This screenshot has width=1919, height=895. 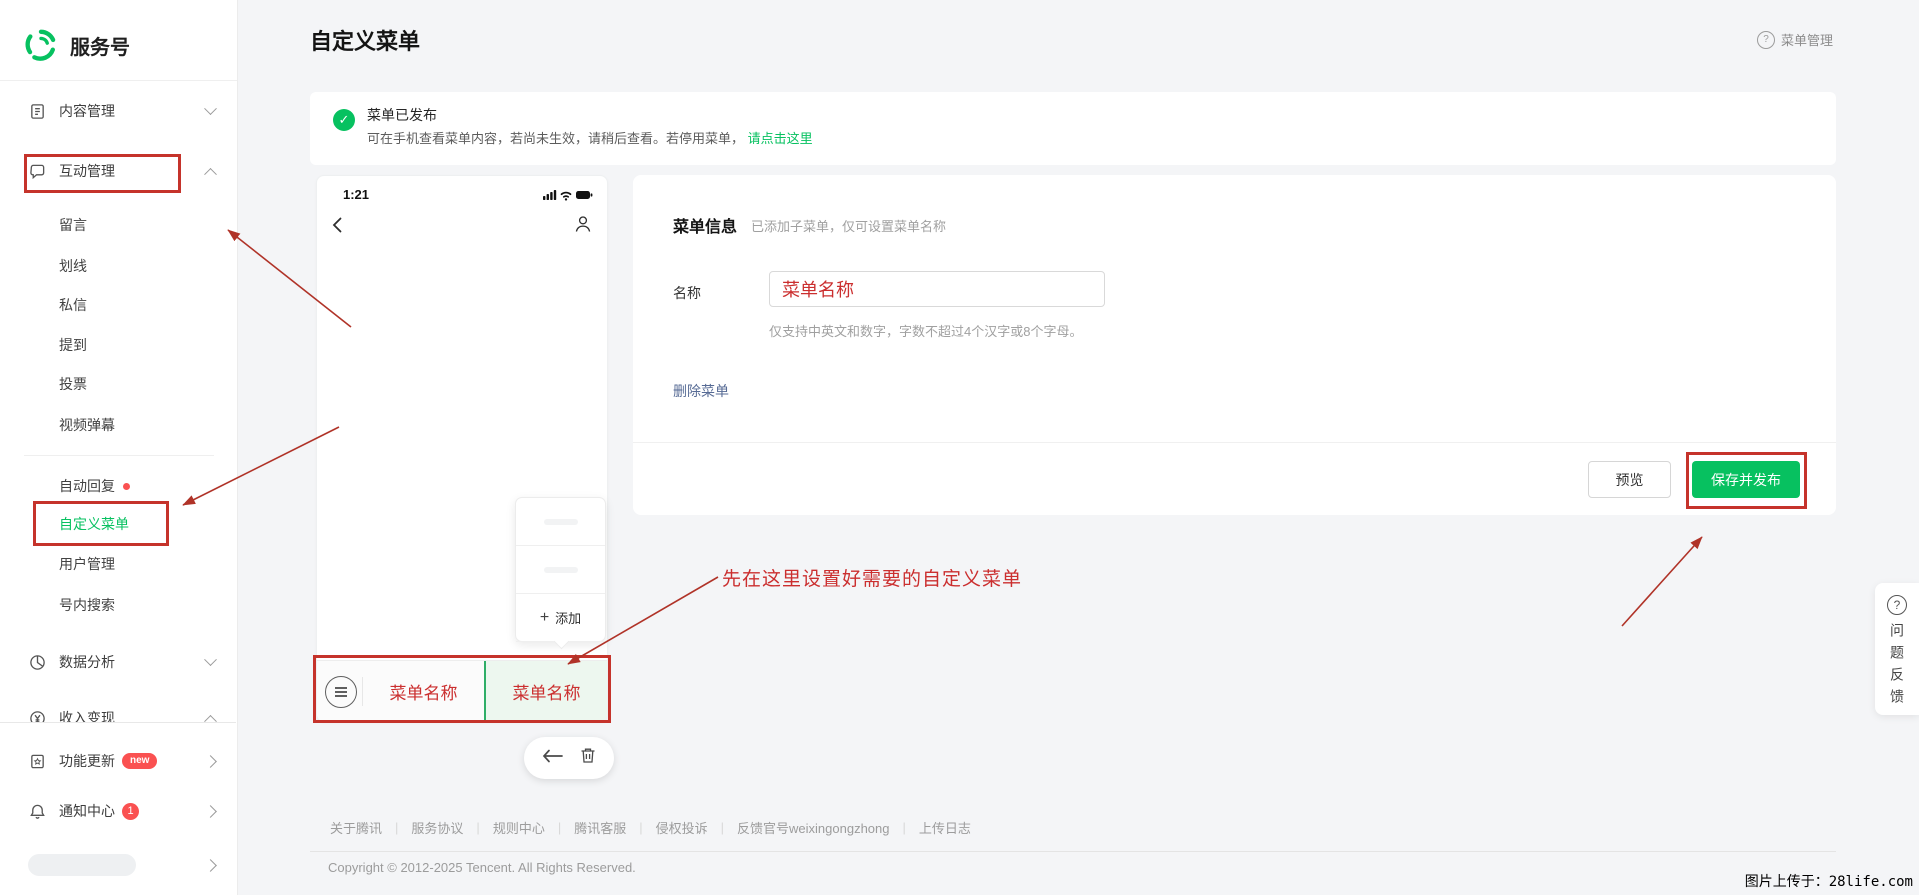 I want to click on sidebar-item-user-mgmt: 用户管理, so click(x=118, y=564).